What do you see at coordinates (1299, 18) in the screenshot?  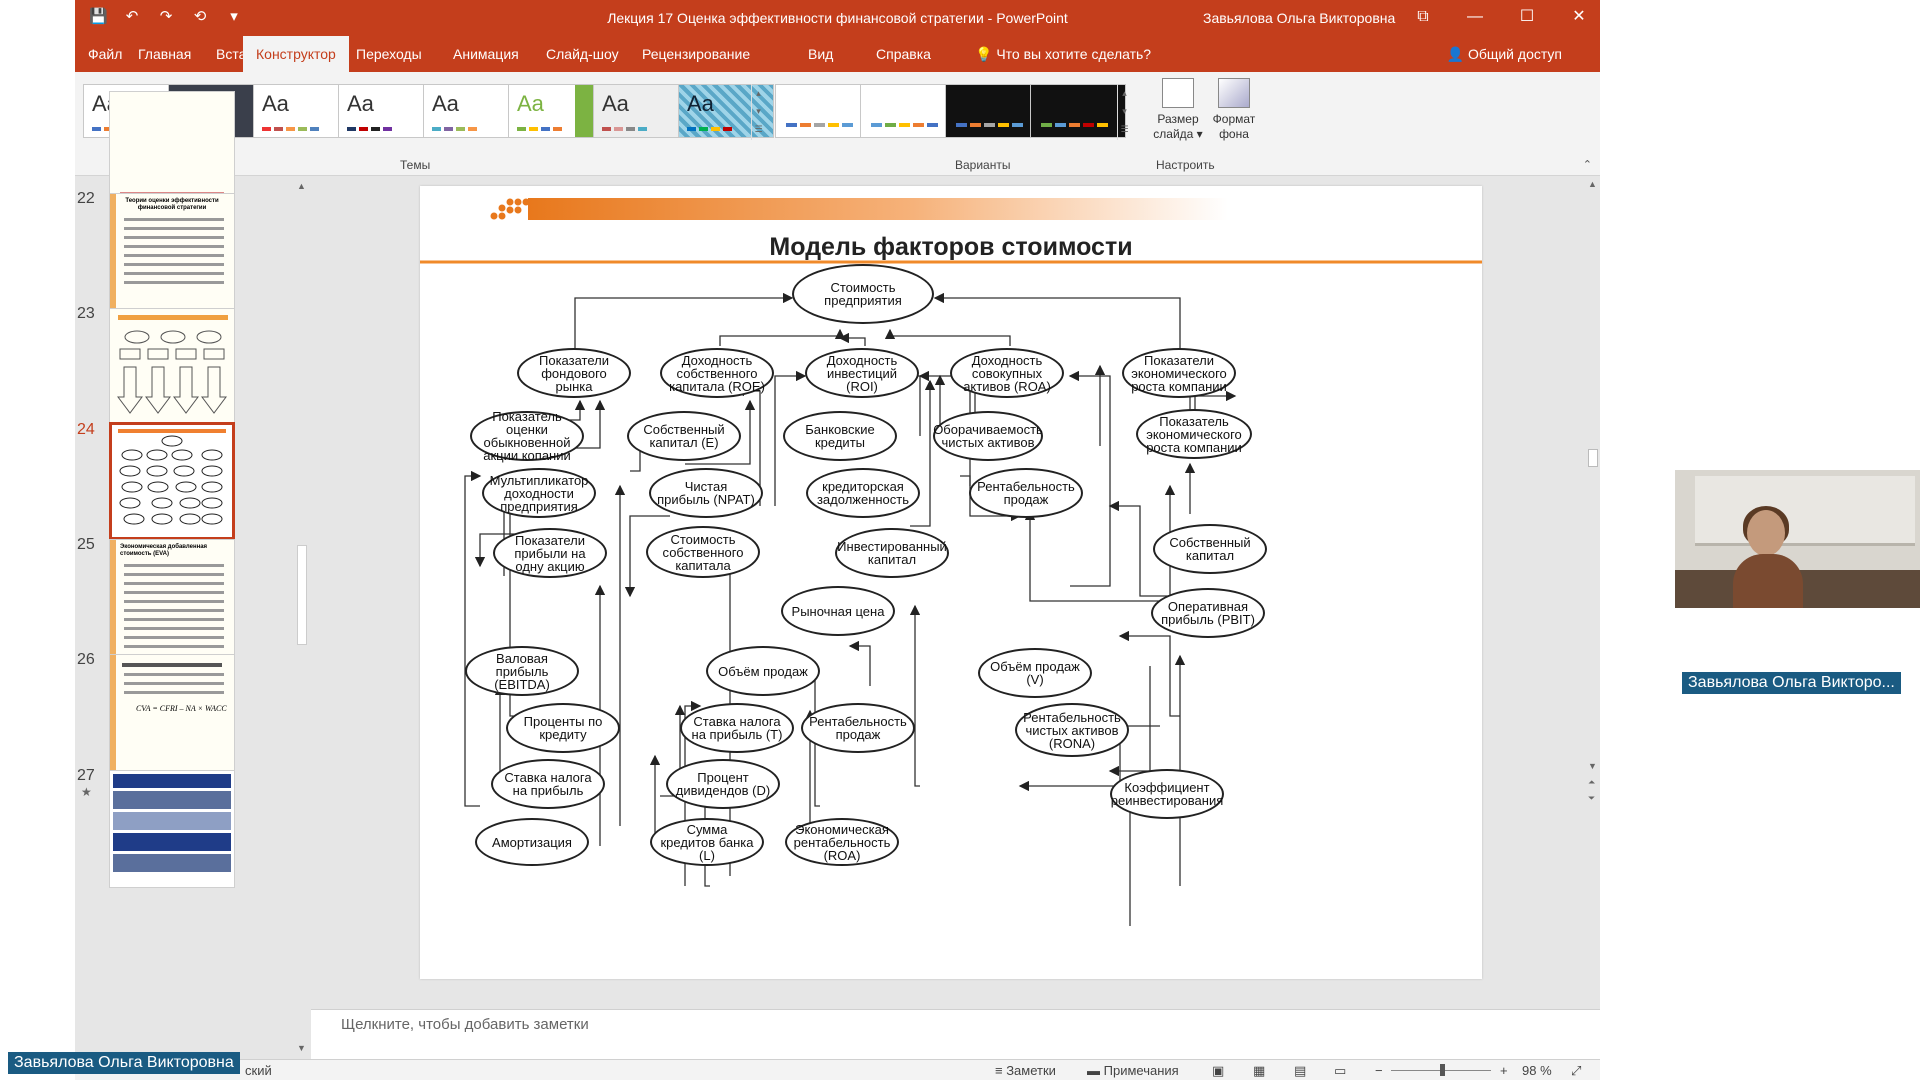 I see `signed-in-user: Завьялова Ольга Викторовна` at bounding box center [1299, 18].